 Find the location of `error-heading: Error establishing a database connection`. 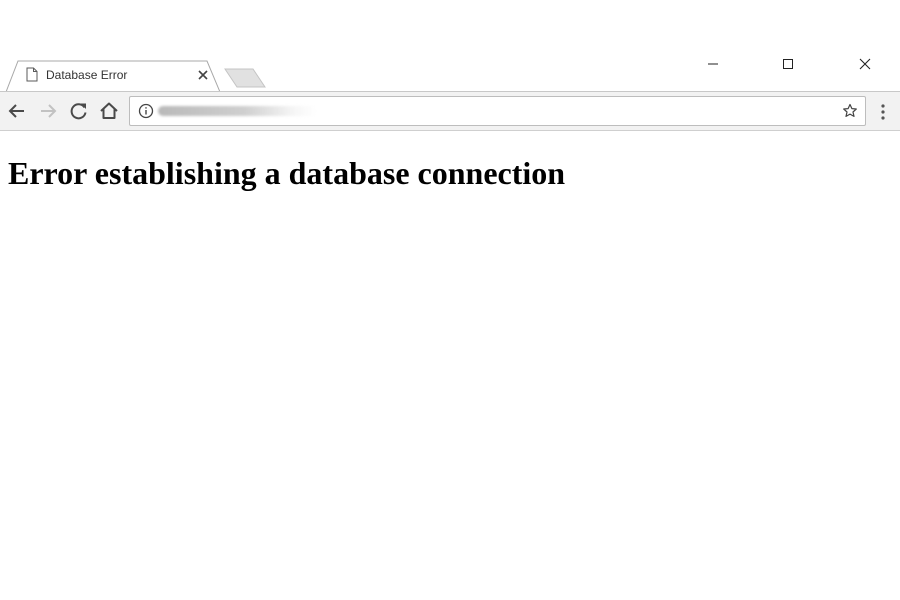

error-heading: Error establishing a database connection is located at coordinates (287, 173).